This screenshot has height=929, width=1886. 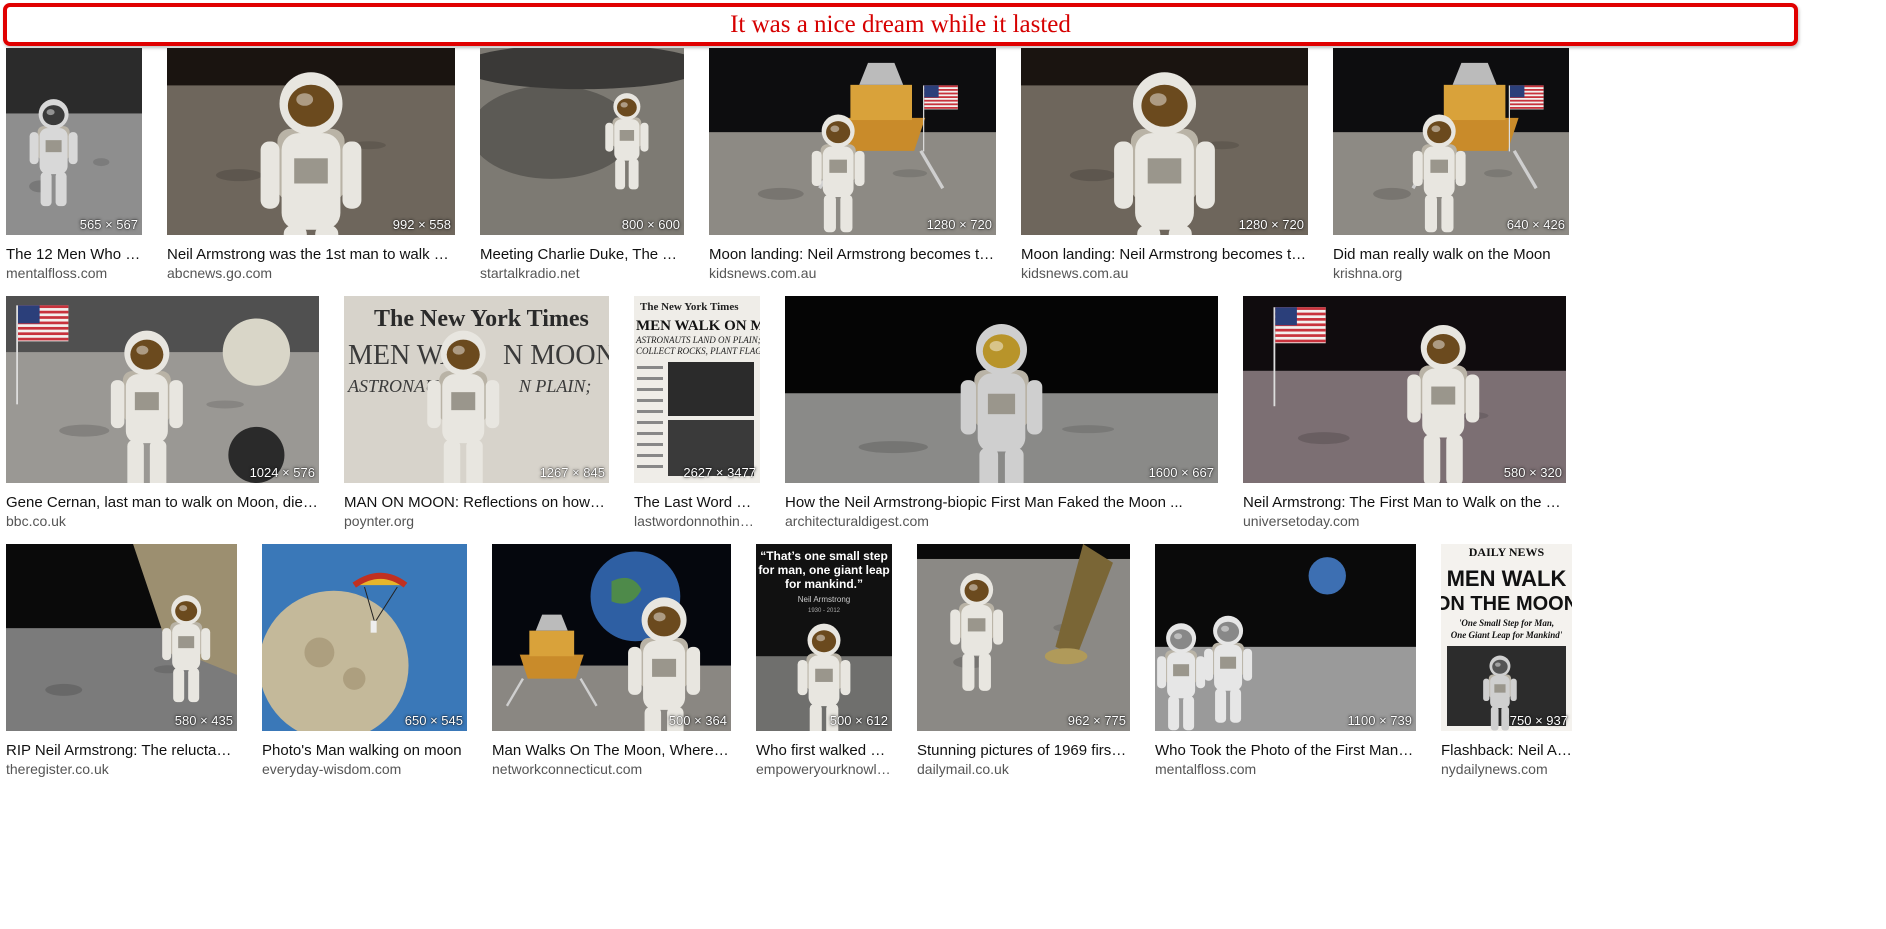 What do you see at coordinates (698, 351) in the screenshot?
I see `svg-text: COLLECT ROCKS, PLANT FLAG` at bounding box center [698, 351].